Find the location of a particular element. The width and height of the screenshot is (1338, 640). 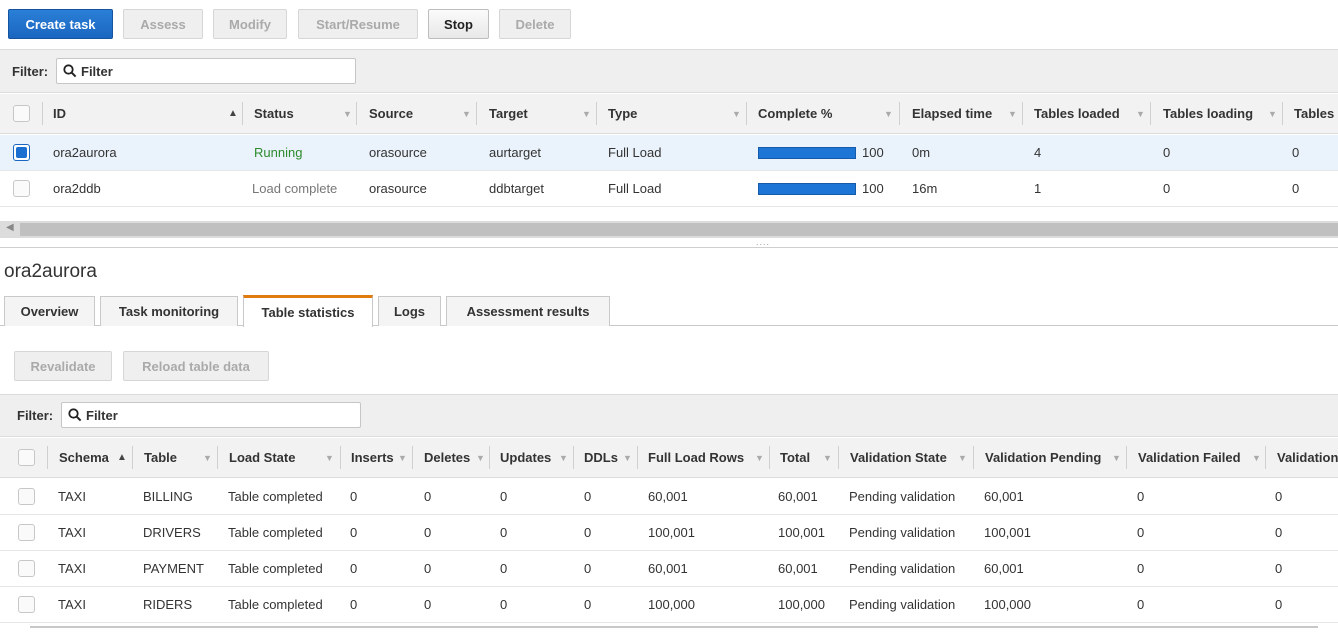

cell-full-load-rows: 100,001 is located at coordinates (671, 532).